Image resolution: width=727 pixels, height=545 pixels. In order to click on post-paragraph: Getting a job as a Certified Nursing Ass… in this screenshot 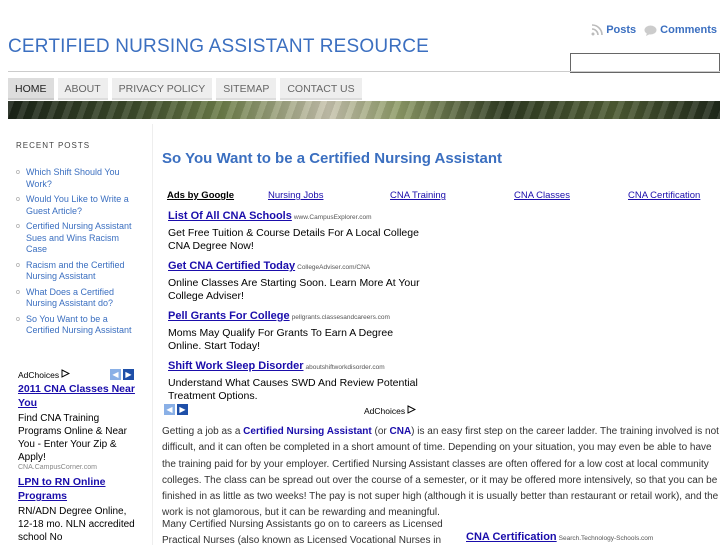, I will do `click(442, 473)`.